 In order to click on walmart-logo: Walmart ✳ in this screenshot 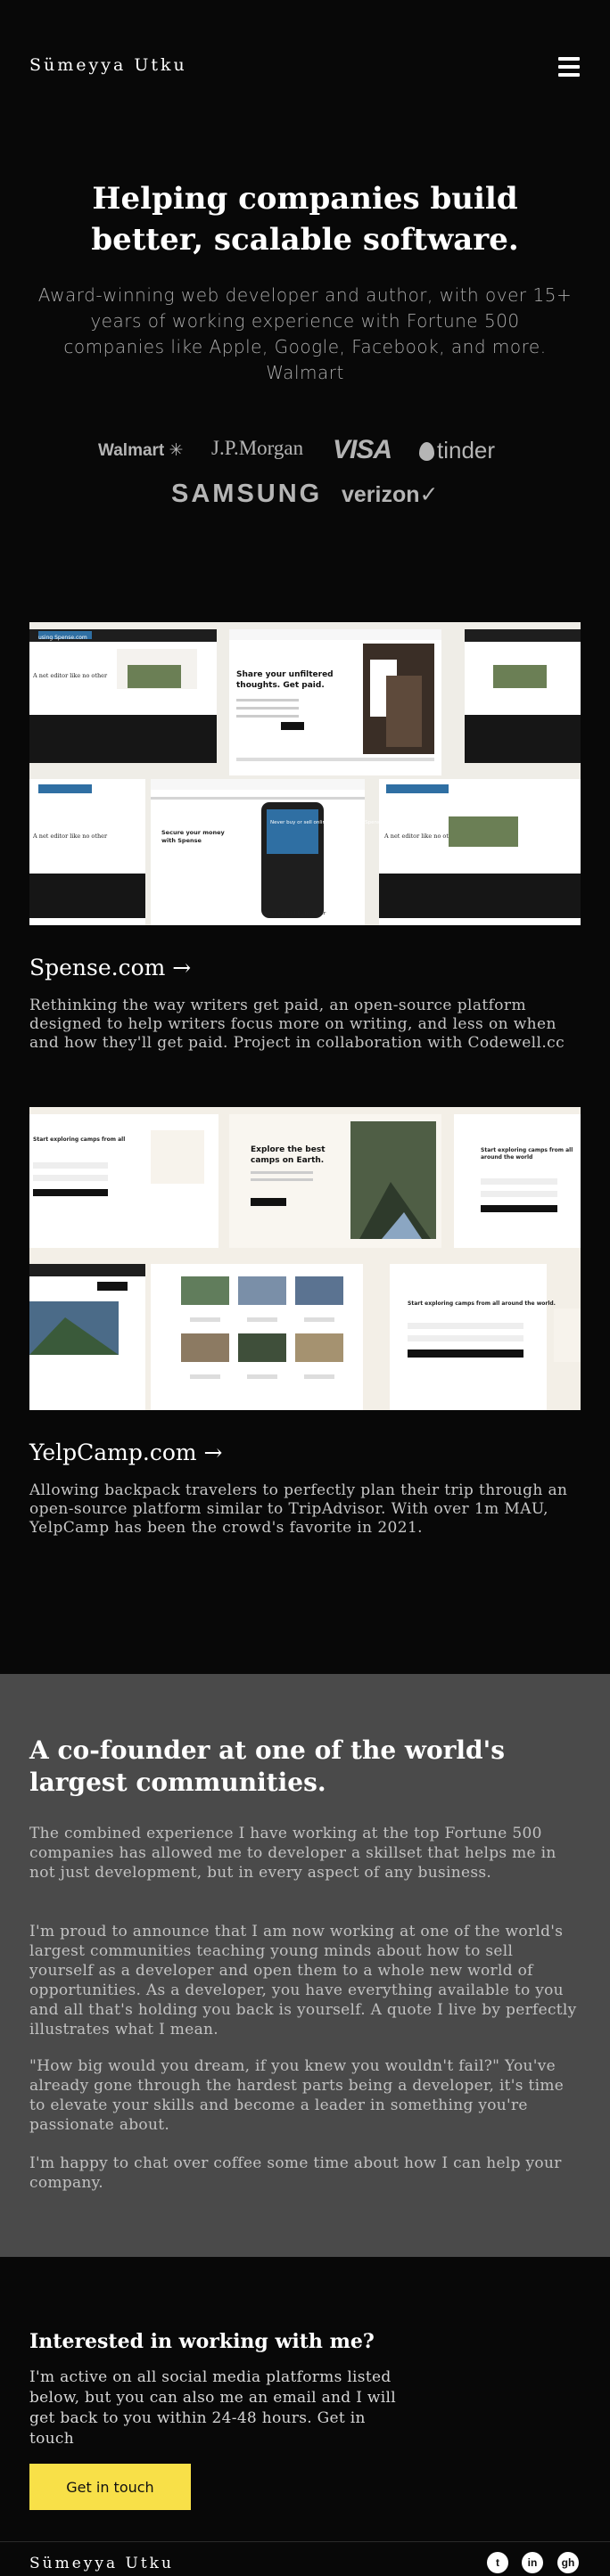, I will do `click(141, 450)`.